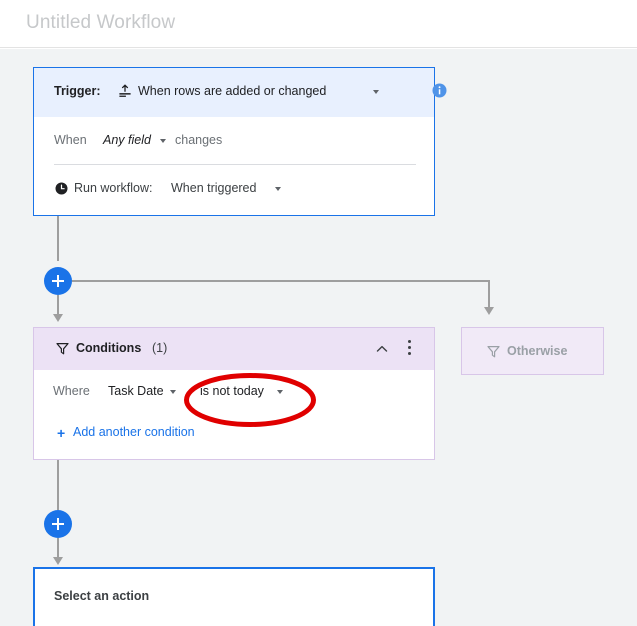 The height and width of the screenshot is (626, 637). Describe the element at coordinates (234, 141) in the screenshot. I see `trigger-when-row: When Any field changes` at that location.